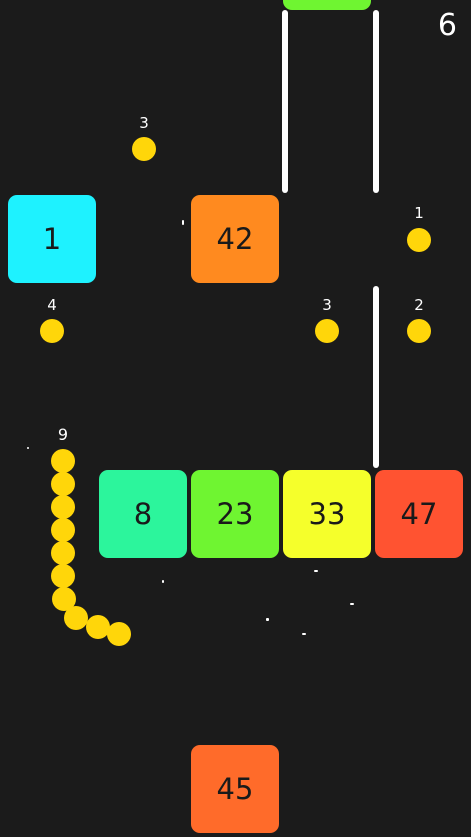 The image size is (471, 837). I want to click on number-block-42: 42, so click(235, 239).